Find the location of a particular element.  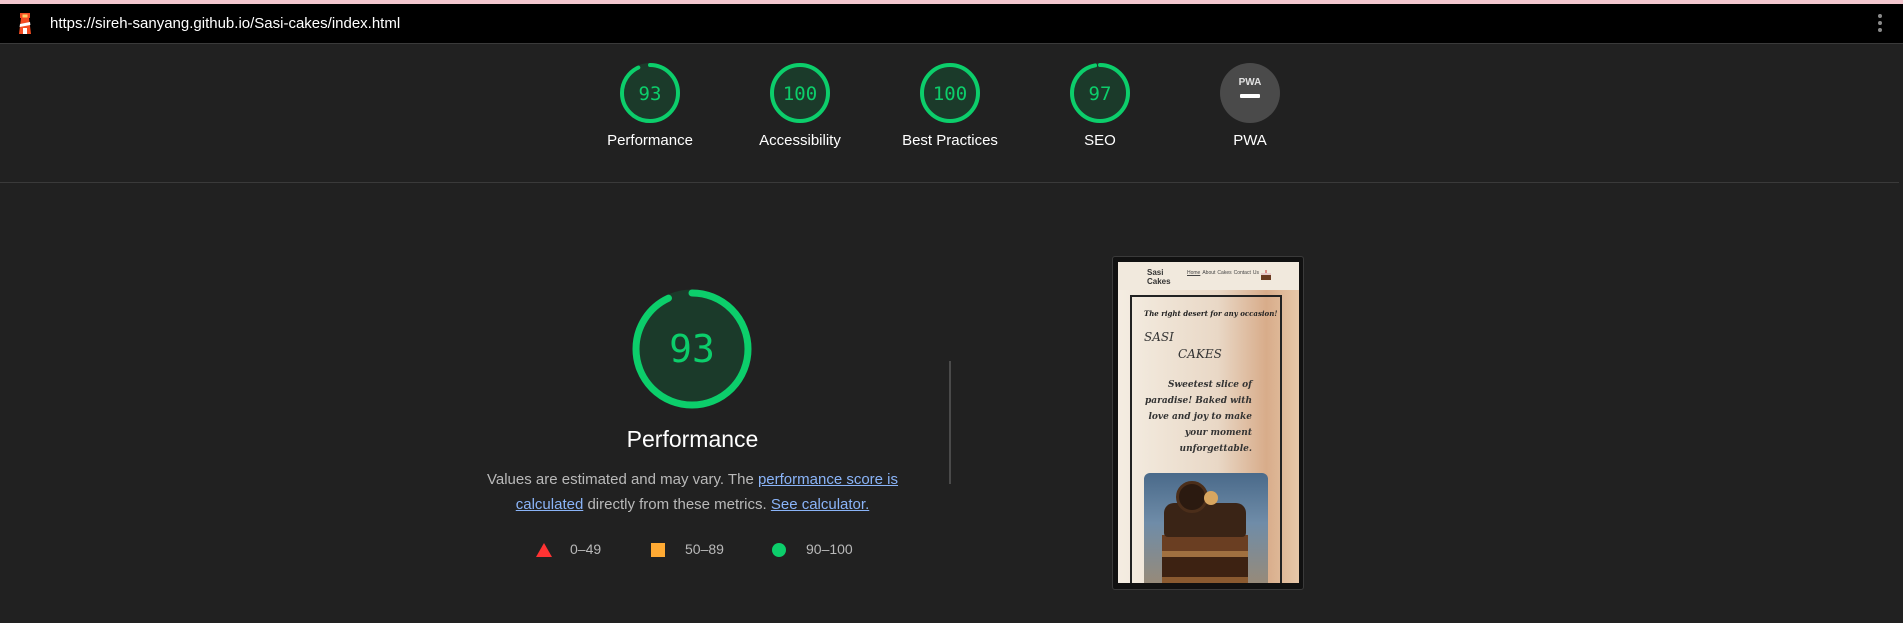

pwa-badge-text: PWA is located at coordinates (1250, 82).